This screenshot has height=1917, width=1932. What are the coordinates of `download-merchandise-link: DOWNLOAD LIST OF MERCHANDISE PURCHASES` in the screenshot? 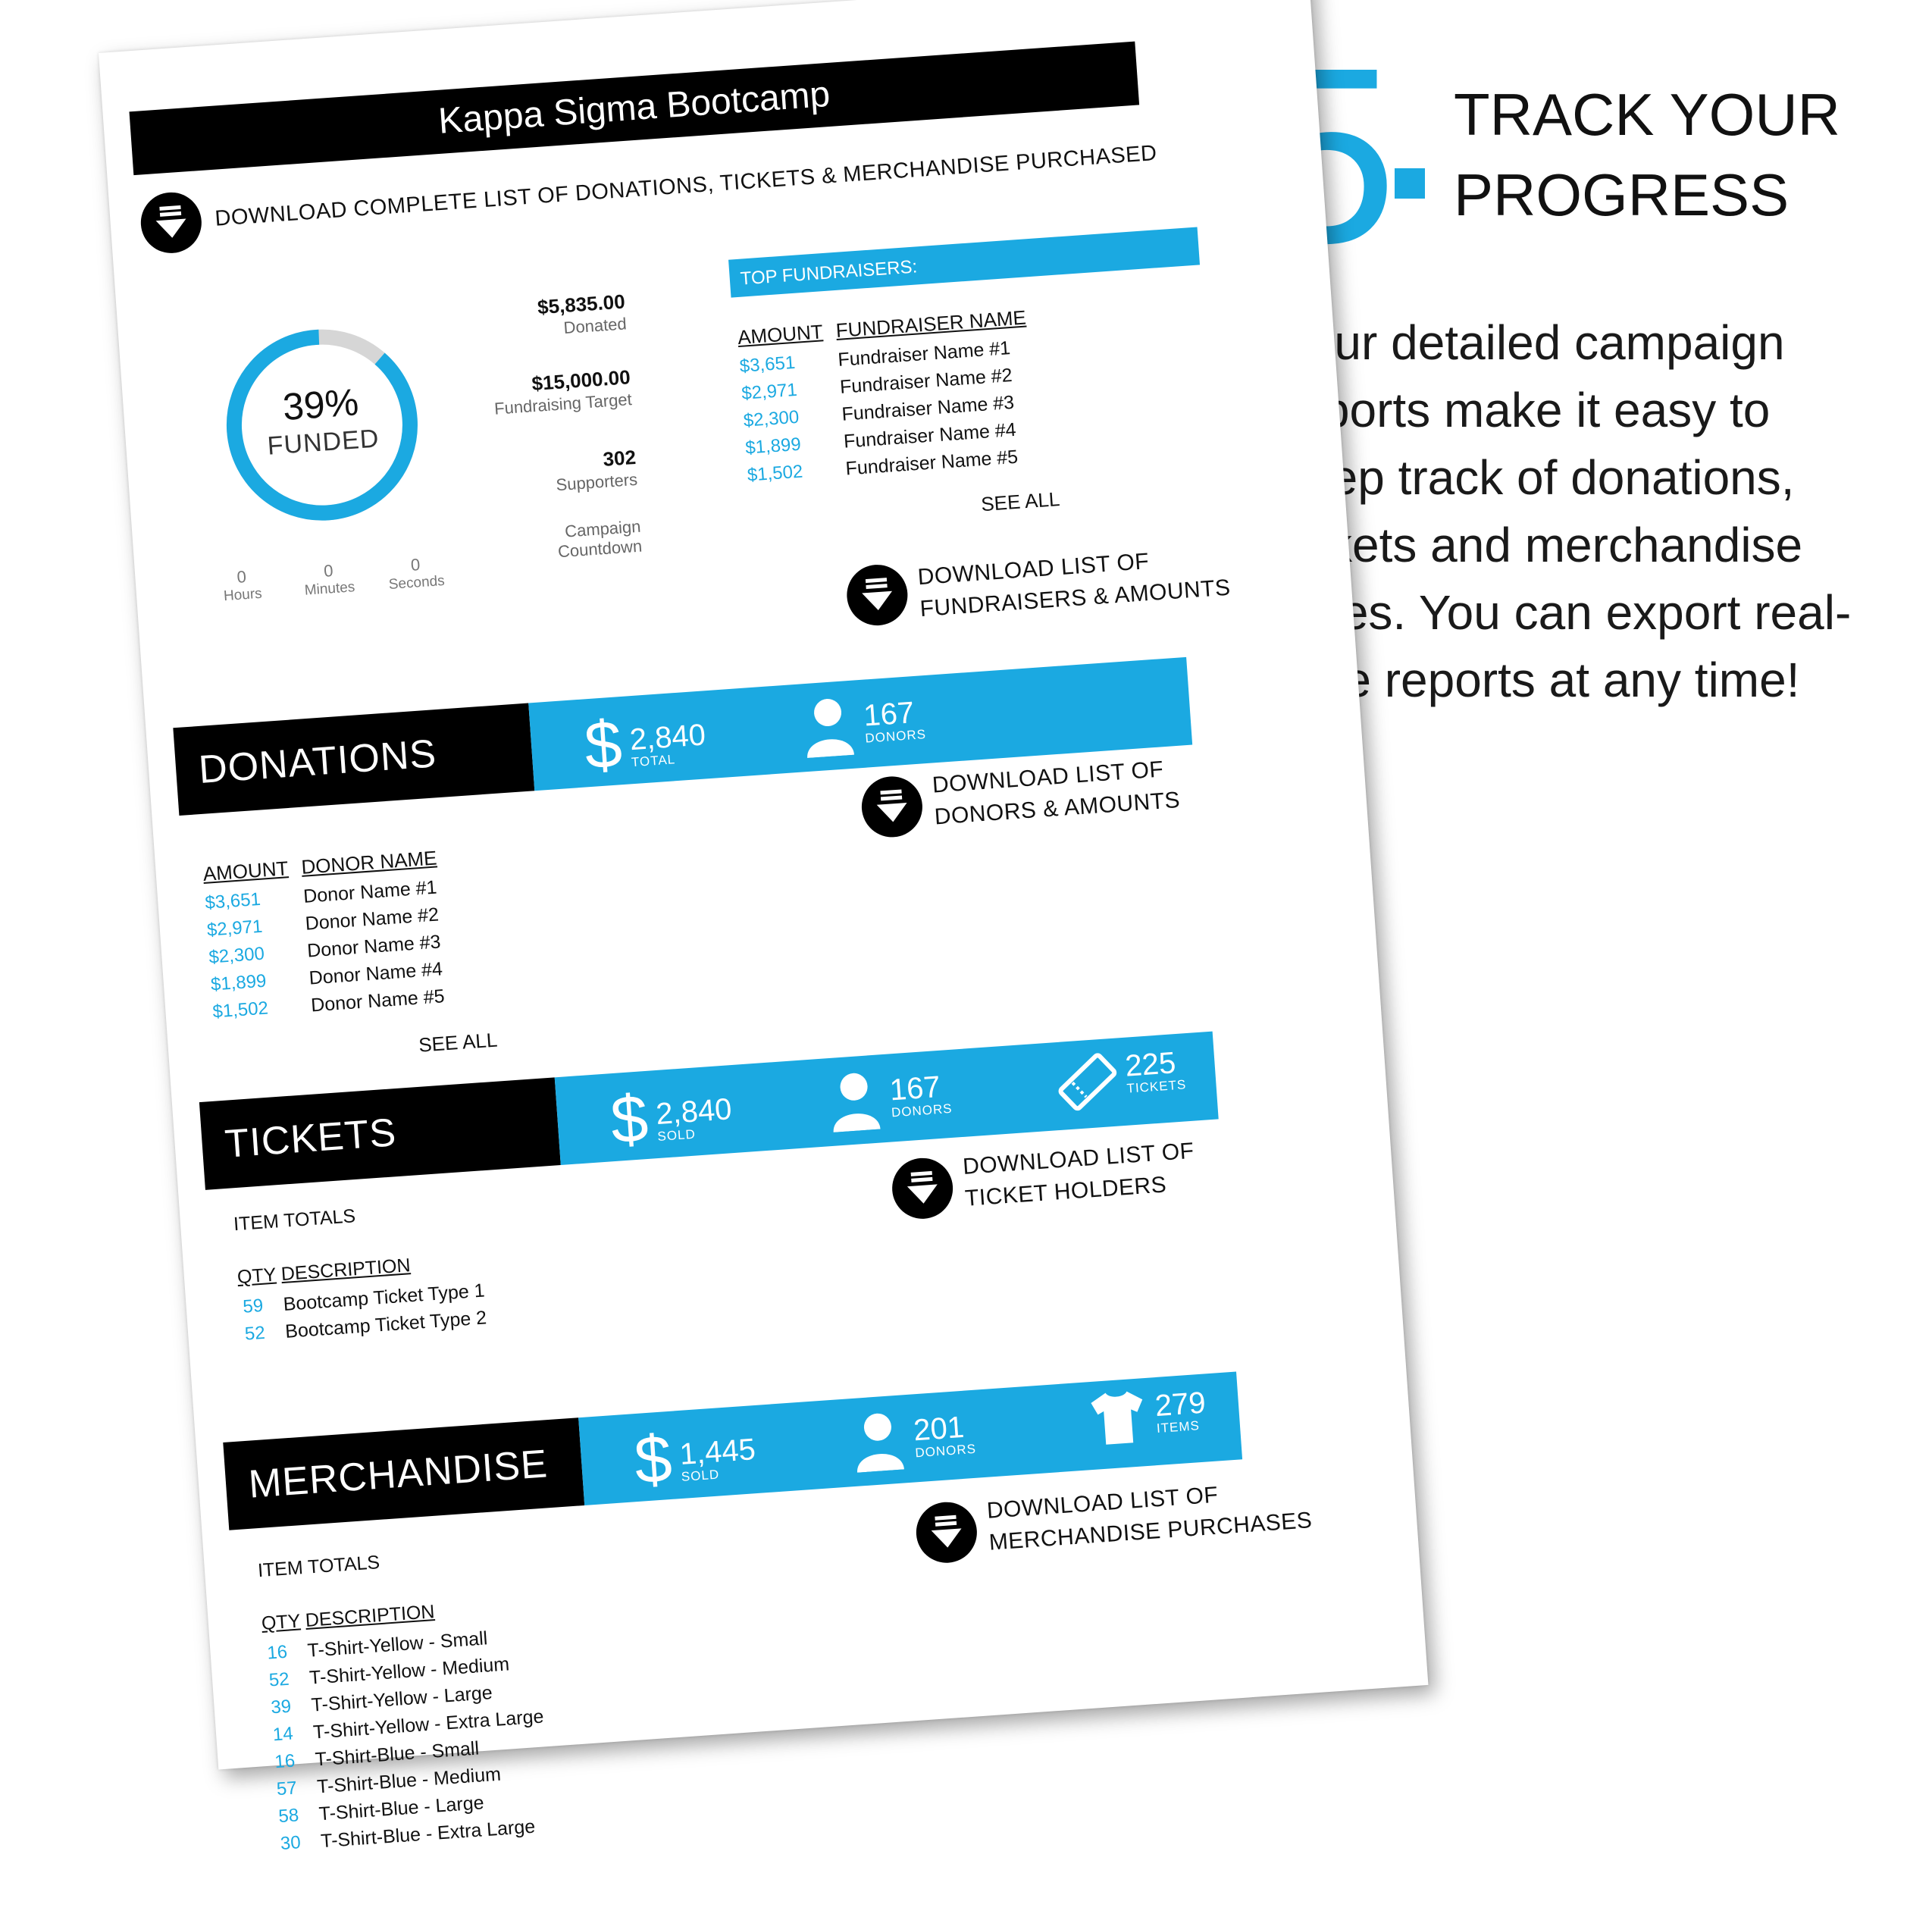 It's located at (1150, 1516).